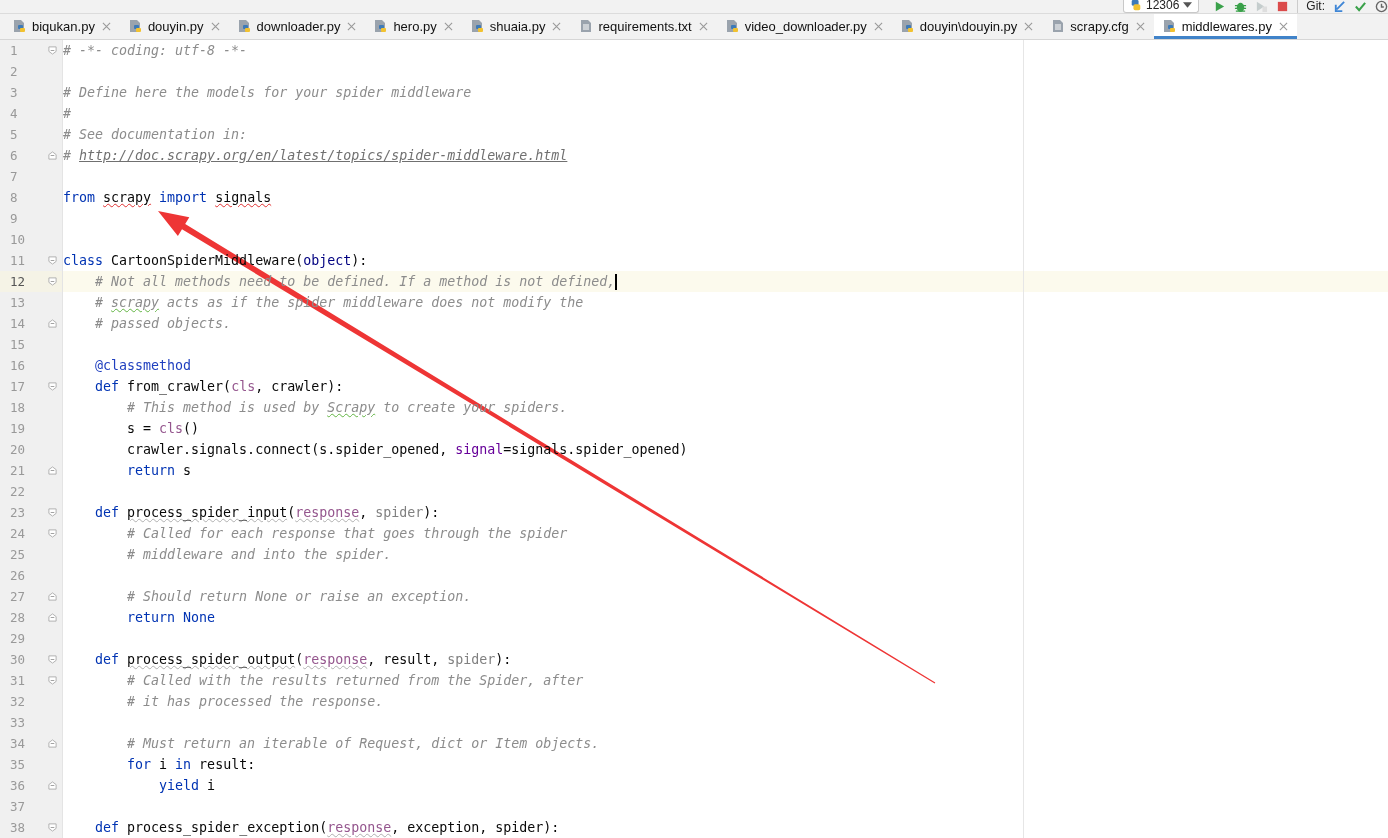 Image resolution: width=1388 pixels, height=838 pixels. Describe the element at coordinates (267, 92) in the screenshot. I see `code-line: # Define here the models for your spider middleware` at that location.